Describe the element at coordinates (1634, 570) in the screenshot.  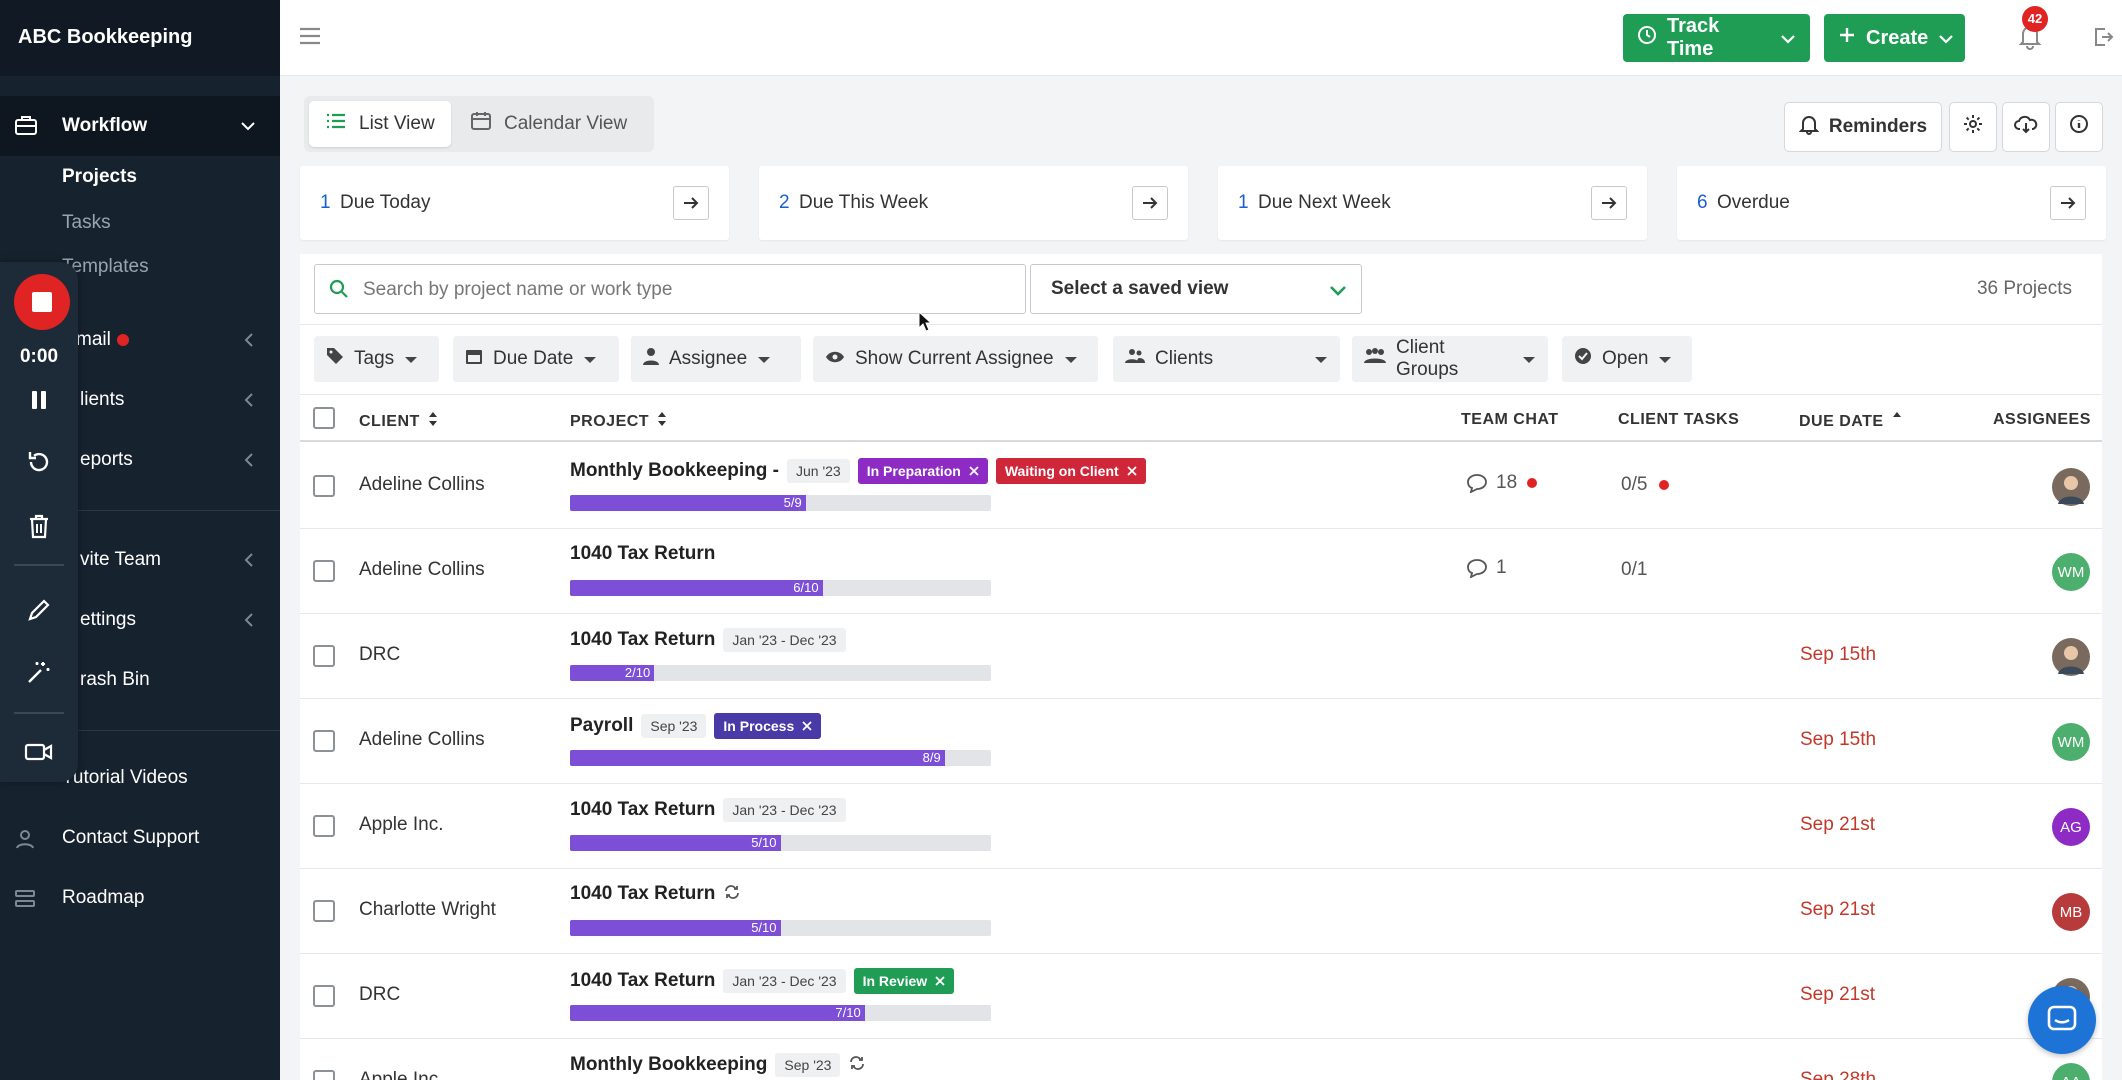
I see `client-tasks-count: 0/1` at that location.